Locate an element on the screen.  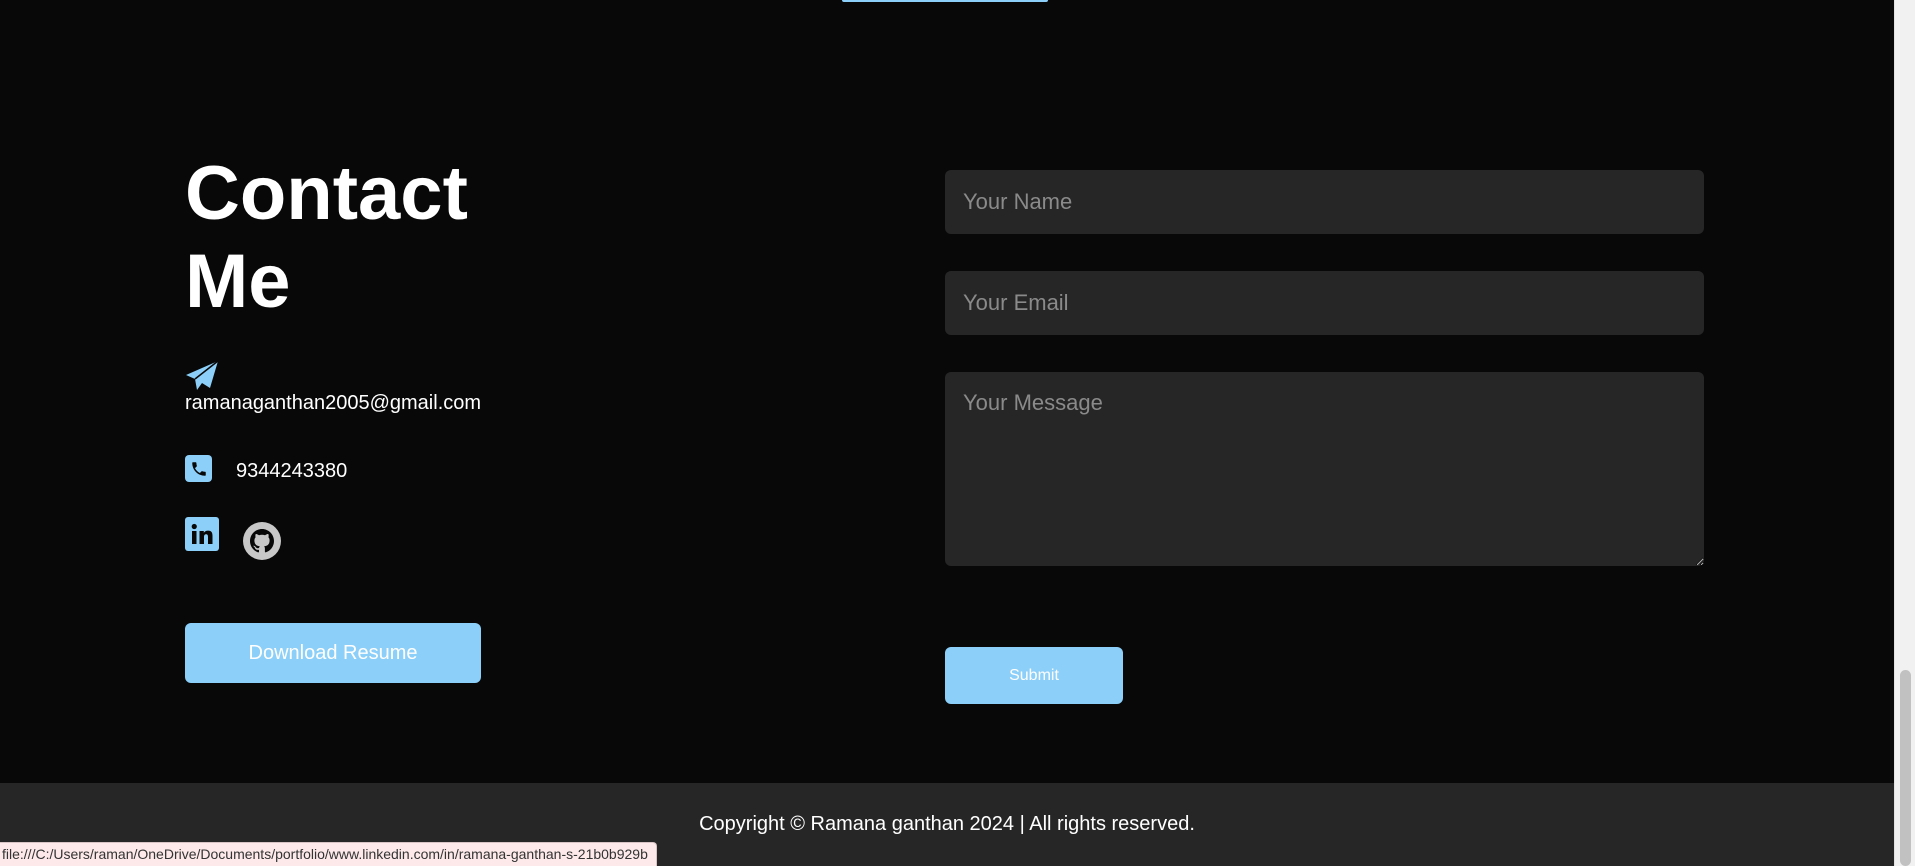
submit-button: Submit is located at coordinates (1034, 675).